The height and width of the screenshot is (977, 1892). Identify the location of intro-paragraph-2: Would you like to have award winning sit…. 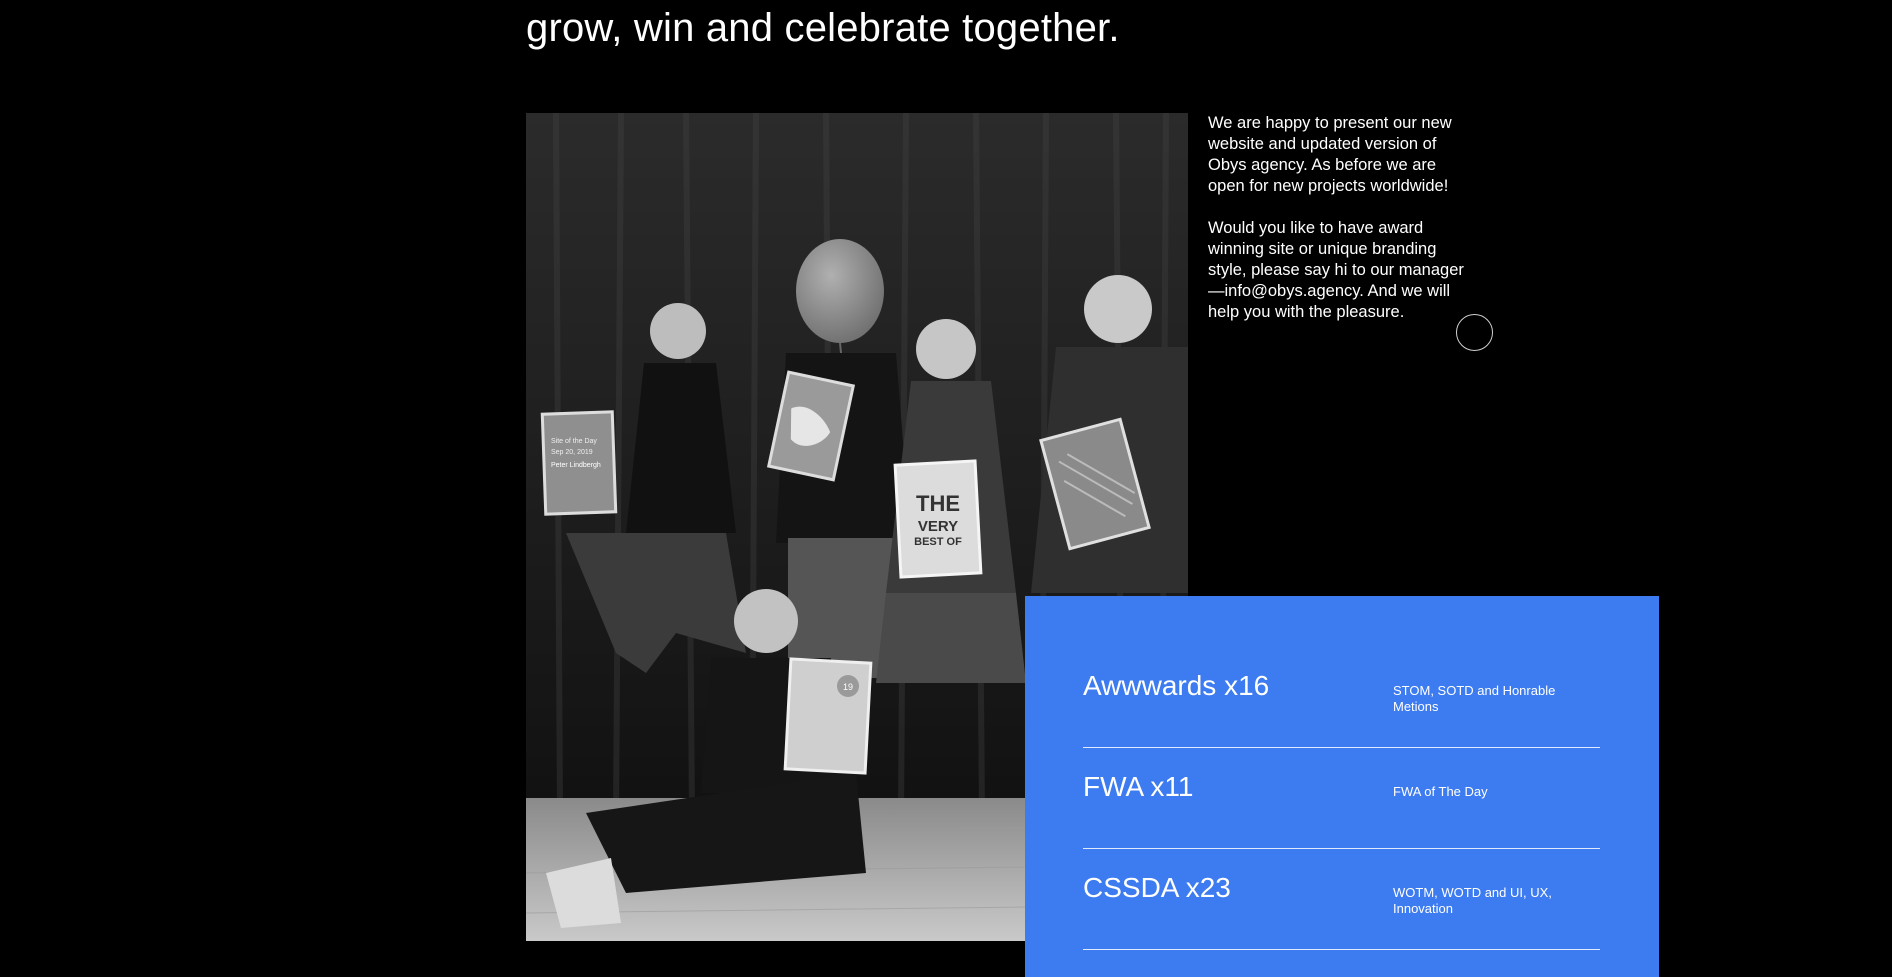
(1336, 270).